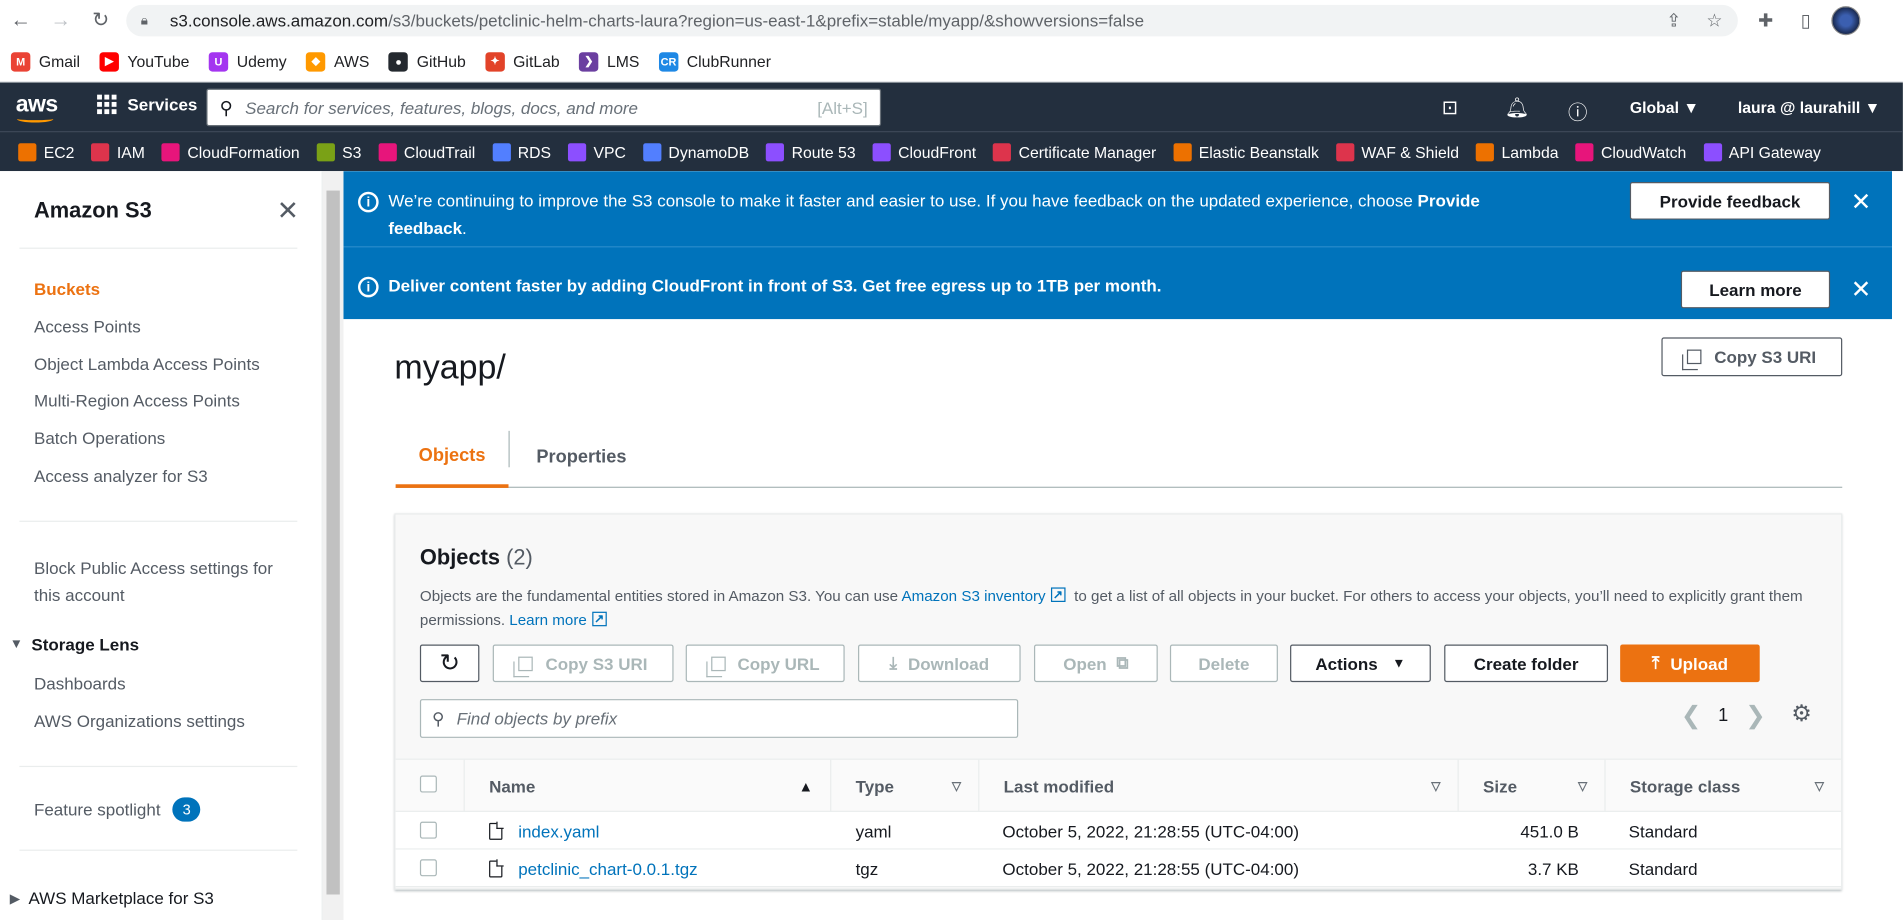 This screenshot has height=920, width=1903. Describe the element at coordinates (1360, 663) in the screenshot. I see `actions-button: Actions ▼` at that location.